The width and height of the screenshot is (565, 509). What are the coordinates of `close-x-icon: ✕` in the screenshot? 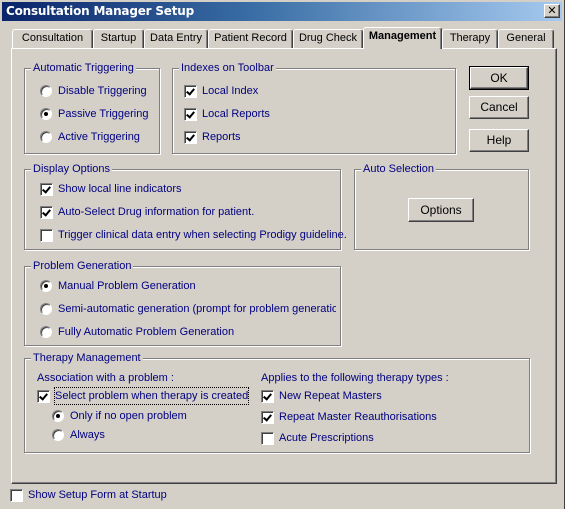 It's located at (552, 10).